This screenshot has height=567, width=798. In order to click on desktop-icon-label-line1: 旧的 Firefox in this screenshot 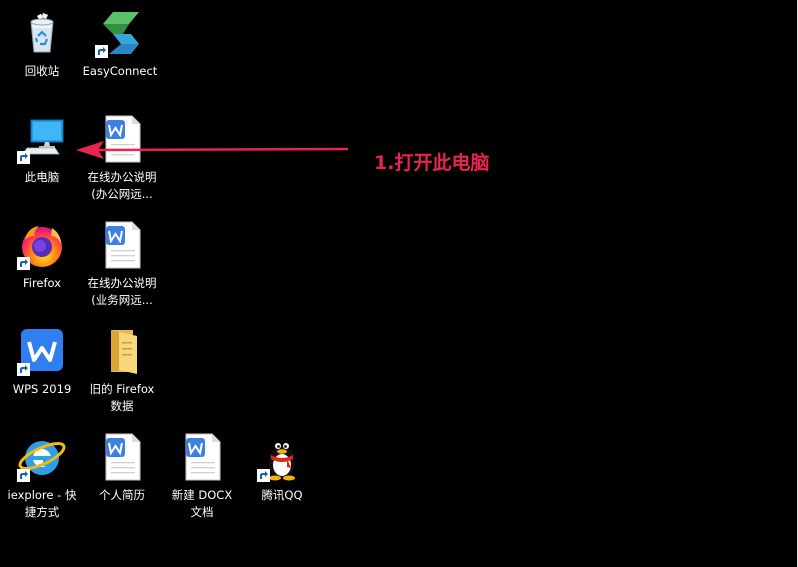, I will do `click(122, 389)`.